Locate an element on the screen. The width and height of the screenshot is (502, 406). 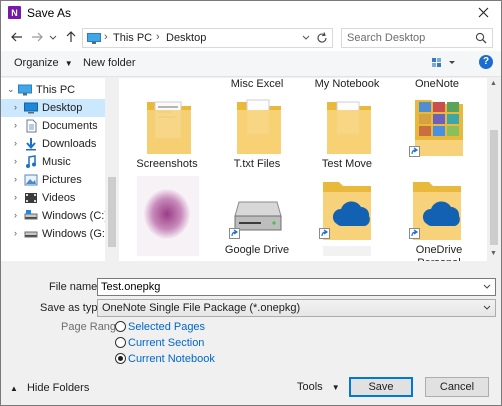
change-view-button is located at coordinates (444, 63).